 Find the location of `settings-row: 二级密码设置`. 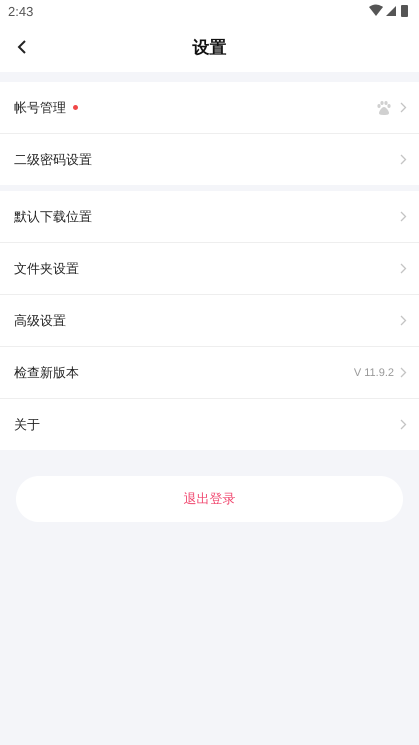

settings-row: 二级密码设置 is located at coordinates (209, 159).